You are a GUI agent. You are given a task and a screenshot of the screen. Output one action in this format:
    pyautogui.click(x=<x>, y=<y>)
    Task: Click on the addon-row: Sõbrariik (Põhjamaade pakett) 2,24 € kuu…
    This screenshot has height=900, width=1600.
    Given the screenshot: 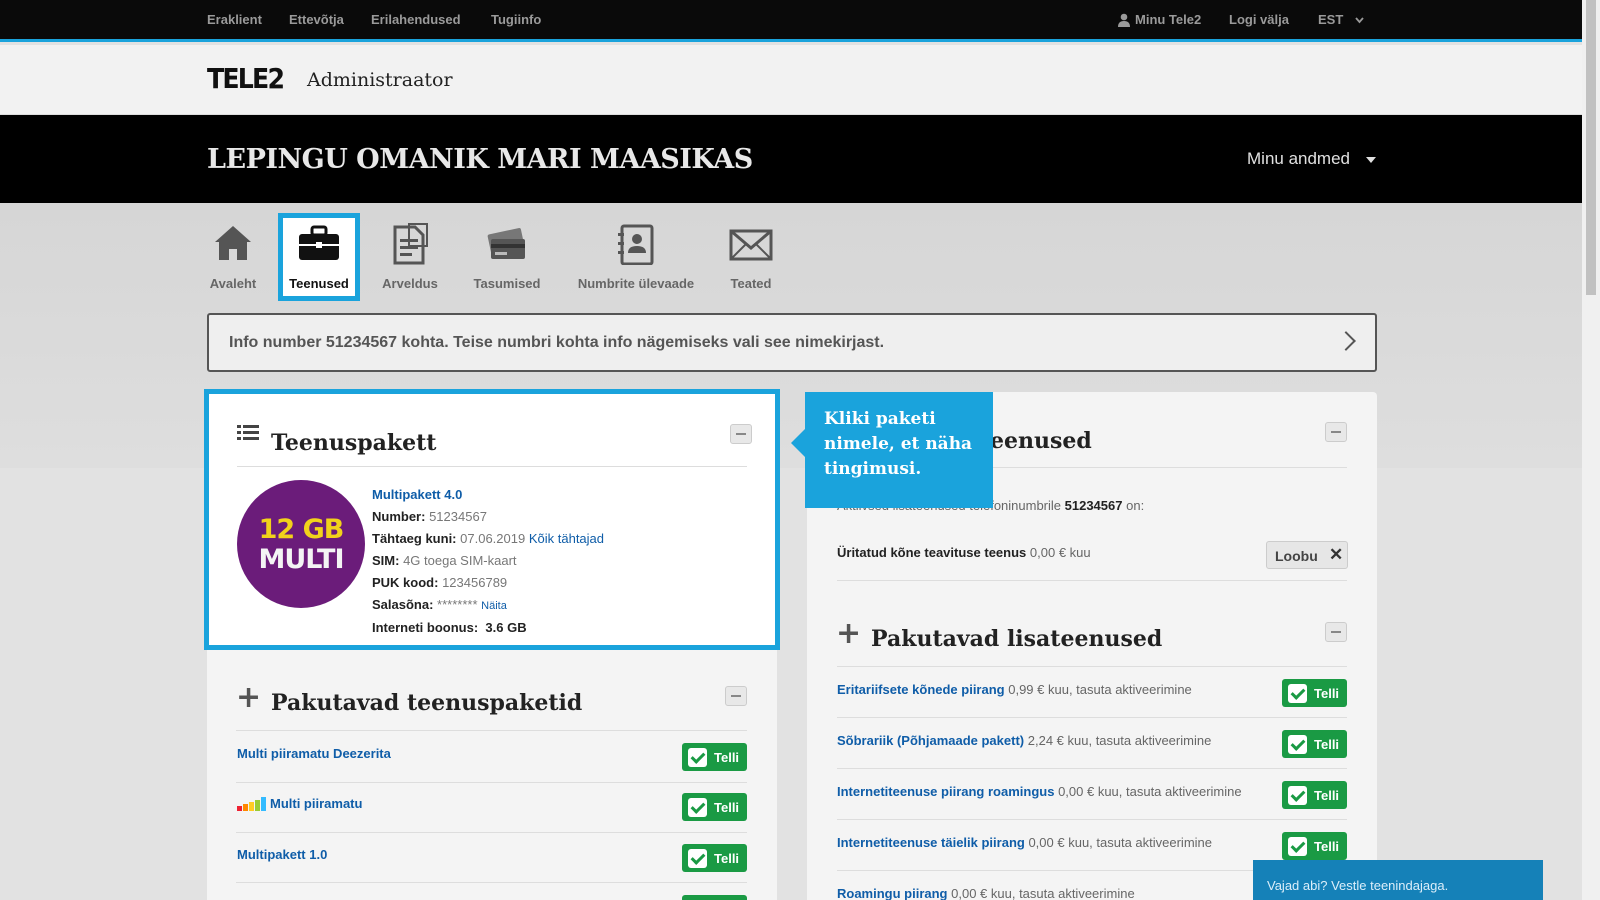 What is the action you would take?
    pyautogui.click(x=1024, y=740)
    